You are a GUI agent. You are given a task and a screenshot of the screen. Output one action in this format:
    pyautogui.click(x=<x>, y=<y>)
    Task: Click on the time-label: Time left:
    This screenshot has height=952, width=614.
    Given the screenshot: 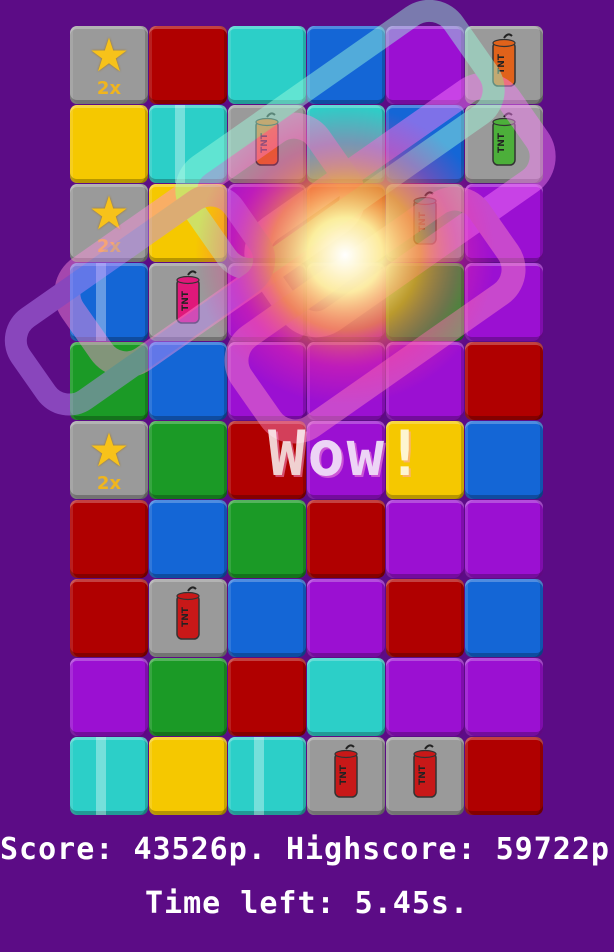 What is the action you would take?
    pyautogui.click(x=240, y=903)
    